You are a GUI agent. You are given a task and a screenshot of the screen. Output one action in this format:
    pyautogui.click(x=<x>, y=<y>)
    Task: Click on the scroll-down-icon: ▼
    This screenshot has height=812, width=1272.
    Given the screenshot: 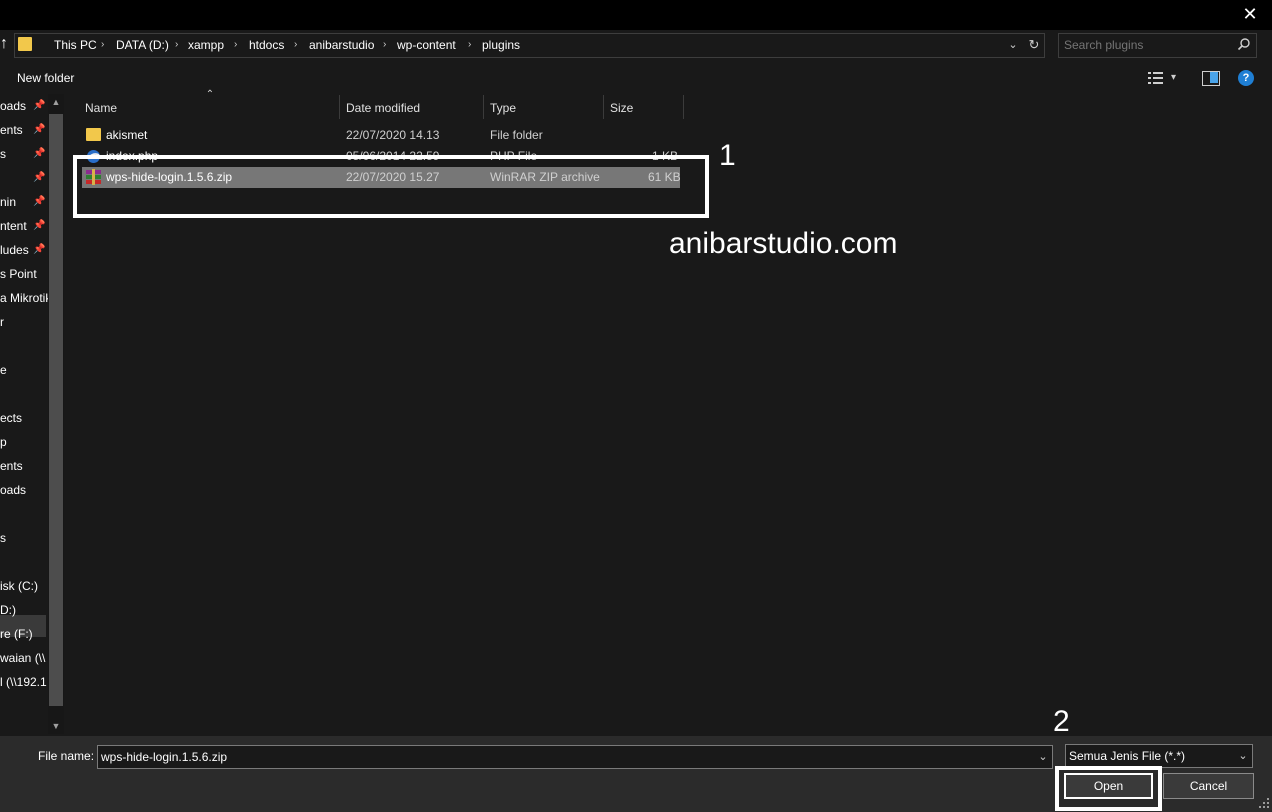 What is the action you would take?
    pyautogui.click(x=56, y=726)
    